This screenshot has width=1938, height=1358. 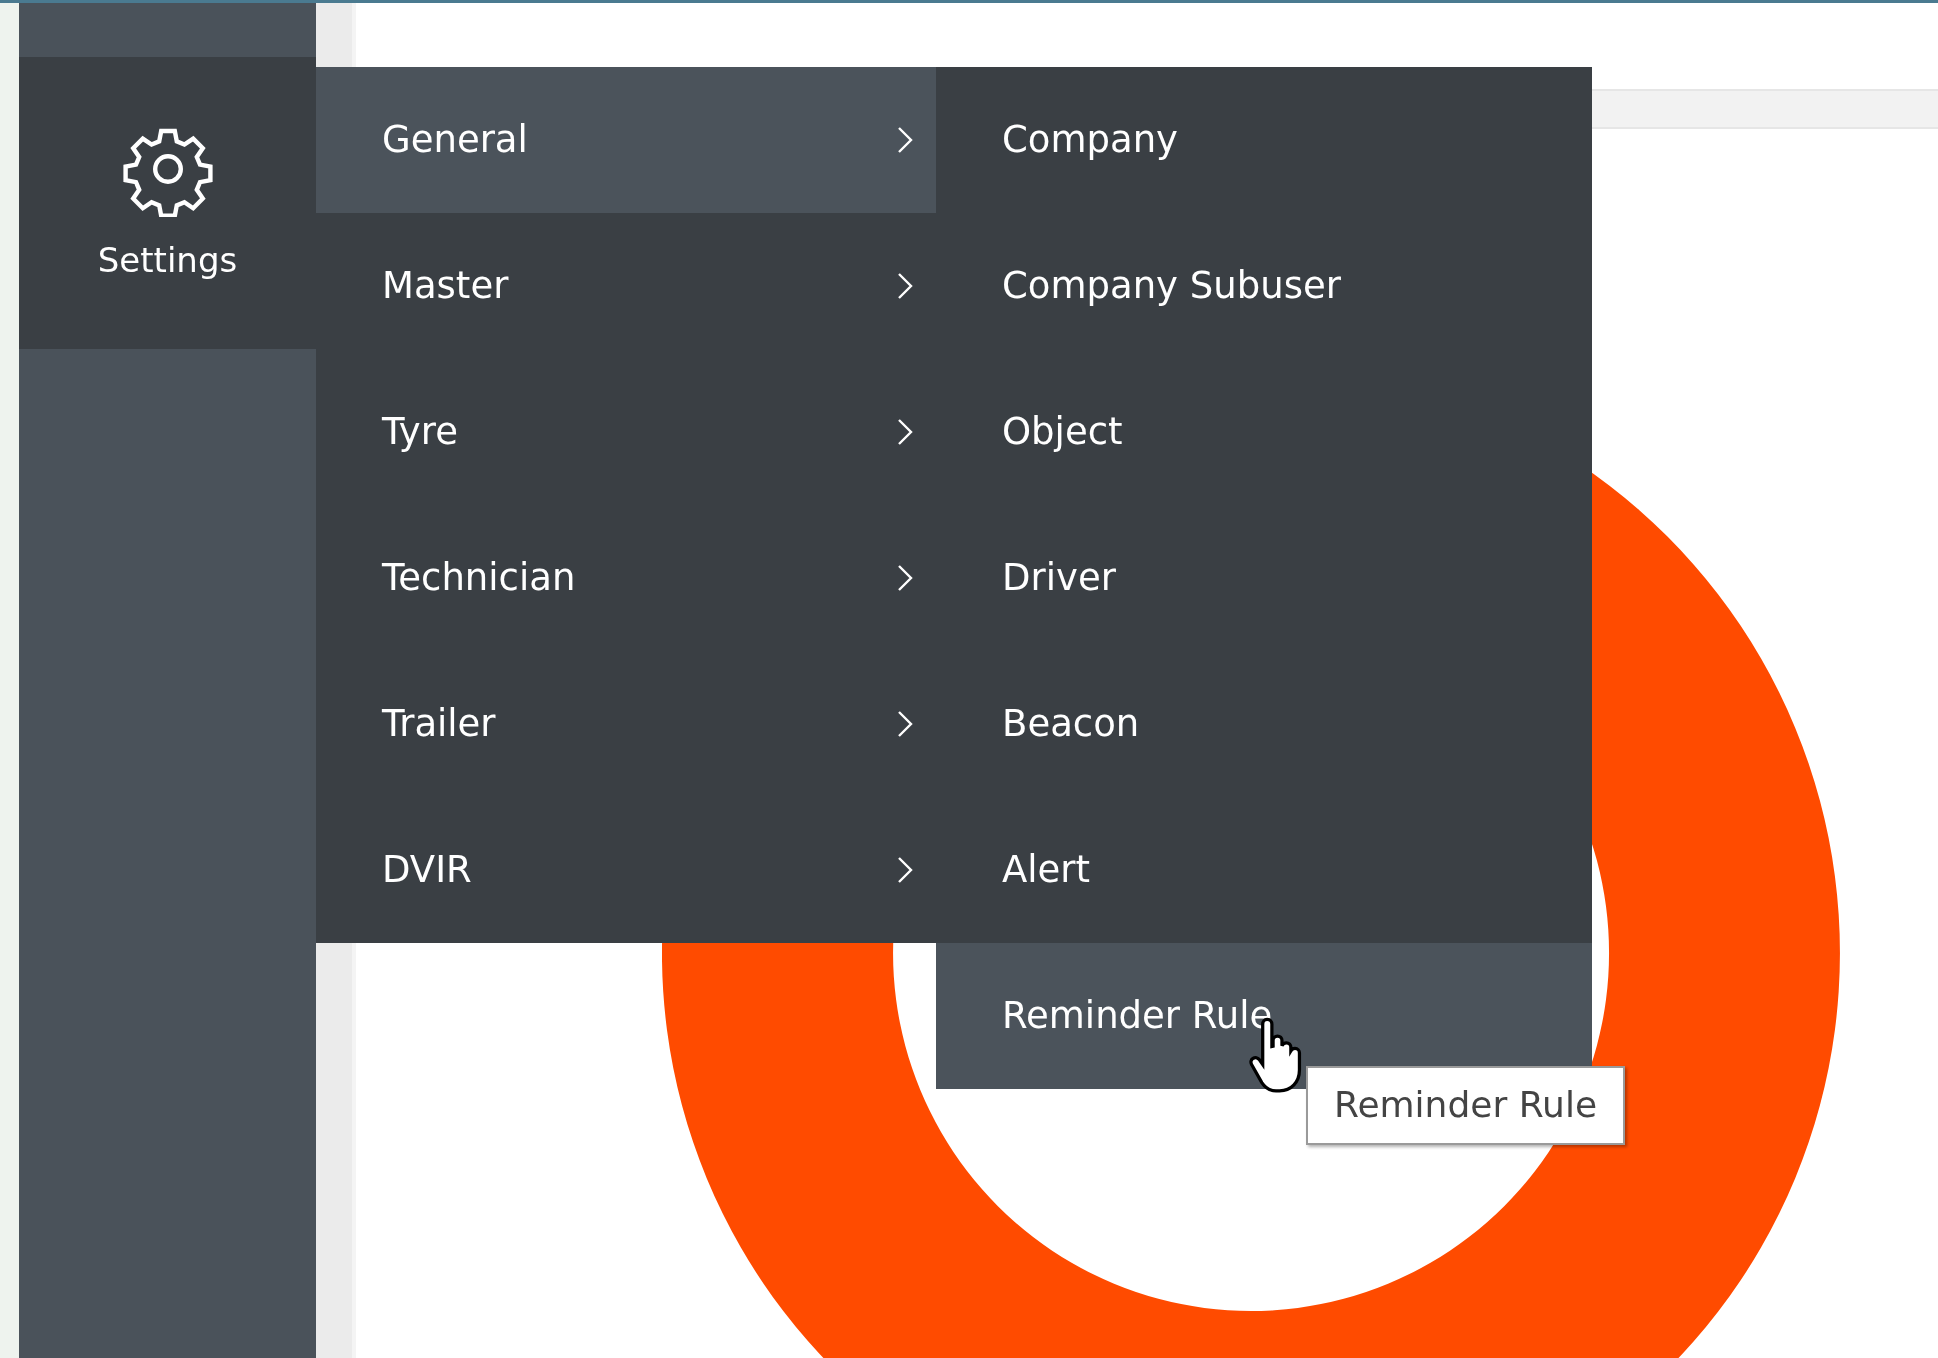 I want to click on settings-nav-item: Settings, so click(x=167, y=203).